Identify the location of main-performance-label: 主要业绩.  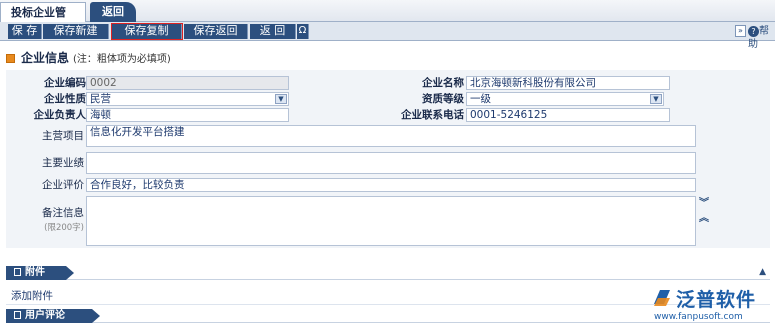
(63, 163).